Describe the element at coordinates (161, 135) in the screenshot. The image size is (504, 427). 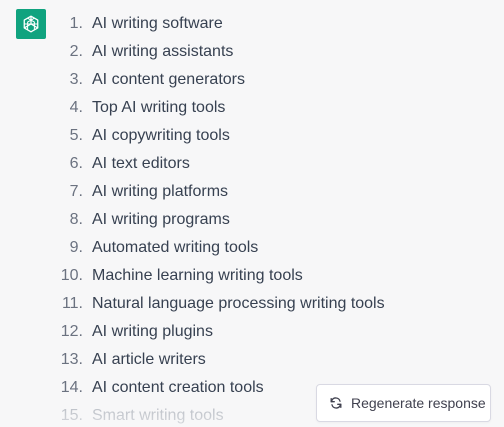
I see `list-item-text: AI copywriting tools` at that location.